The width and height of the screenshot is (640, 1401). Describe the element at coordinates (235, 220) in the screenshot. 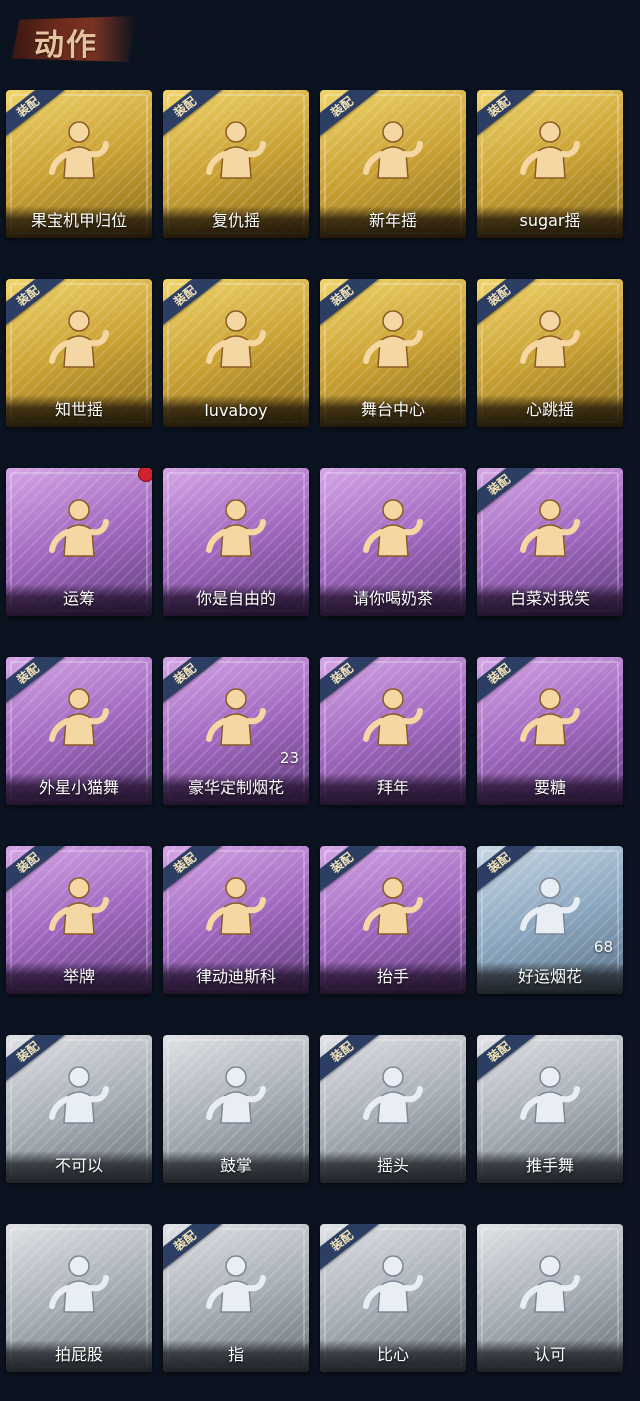

I see `emote-label: 复仇摇` at that location.